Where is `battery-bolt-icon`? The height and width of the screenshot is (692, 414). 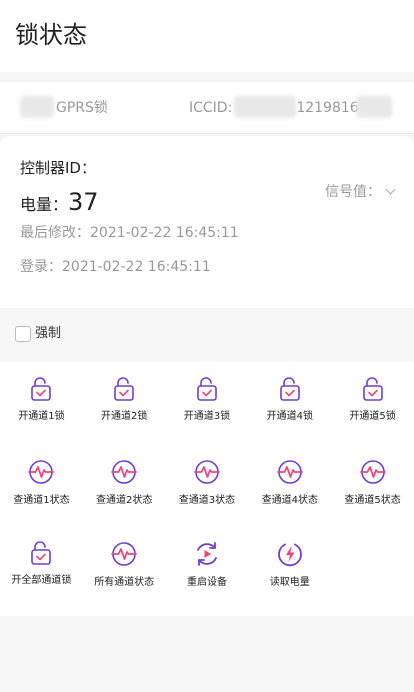 battery-bolt-icon is located at coordinates (289, 555).